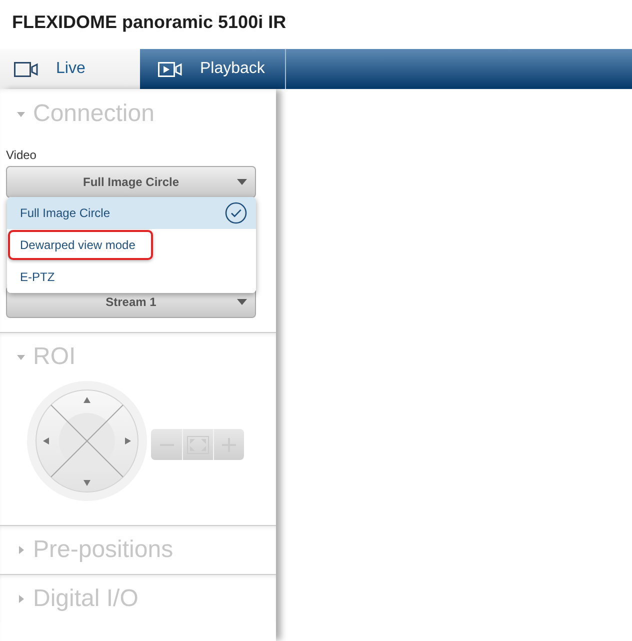  Describe the element at coordinates (21, 155) in the screenshot. I see `field-label: Video` at that location.